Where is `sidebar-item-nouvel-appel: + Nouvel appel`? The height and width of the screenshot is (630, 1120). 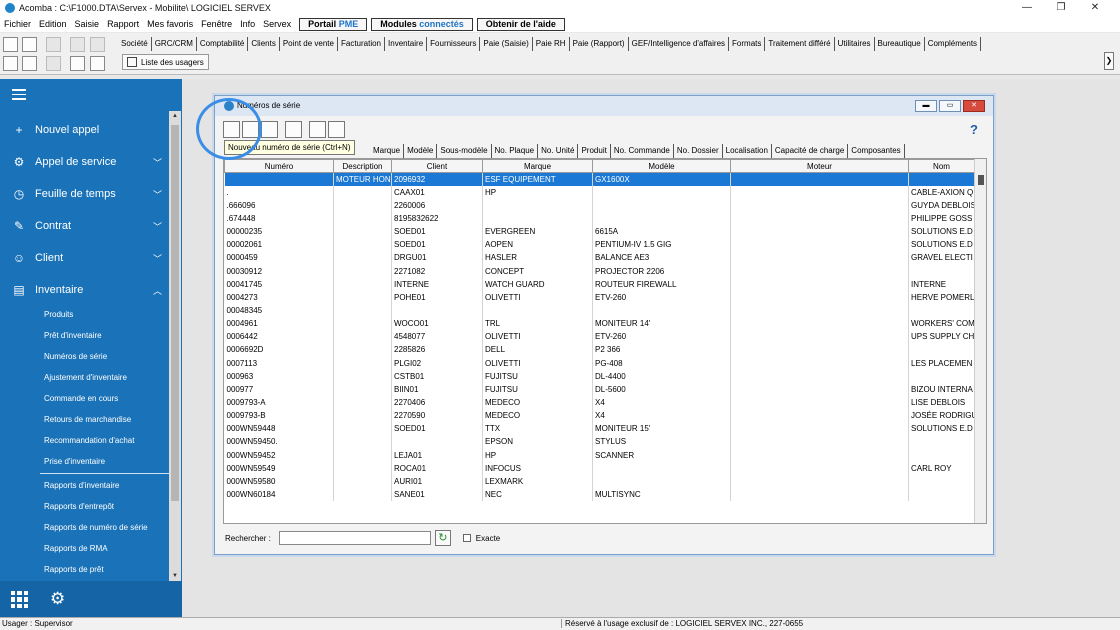 sidebar-item-nouvel-appel: + Nouvel appel is located at coordinates (87, 130).